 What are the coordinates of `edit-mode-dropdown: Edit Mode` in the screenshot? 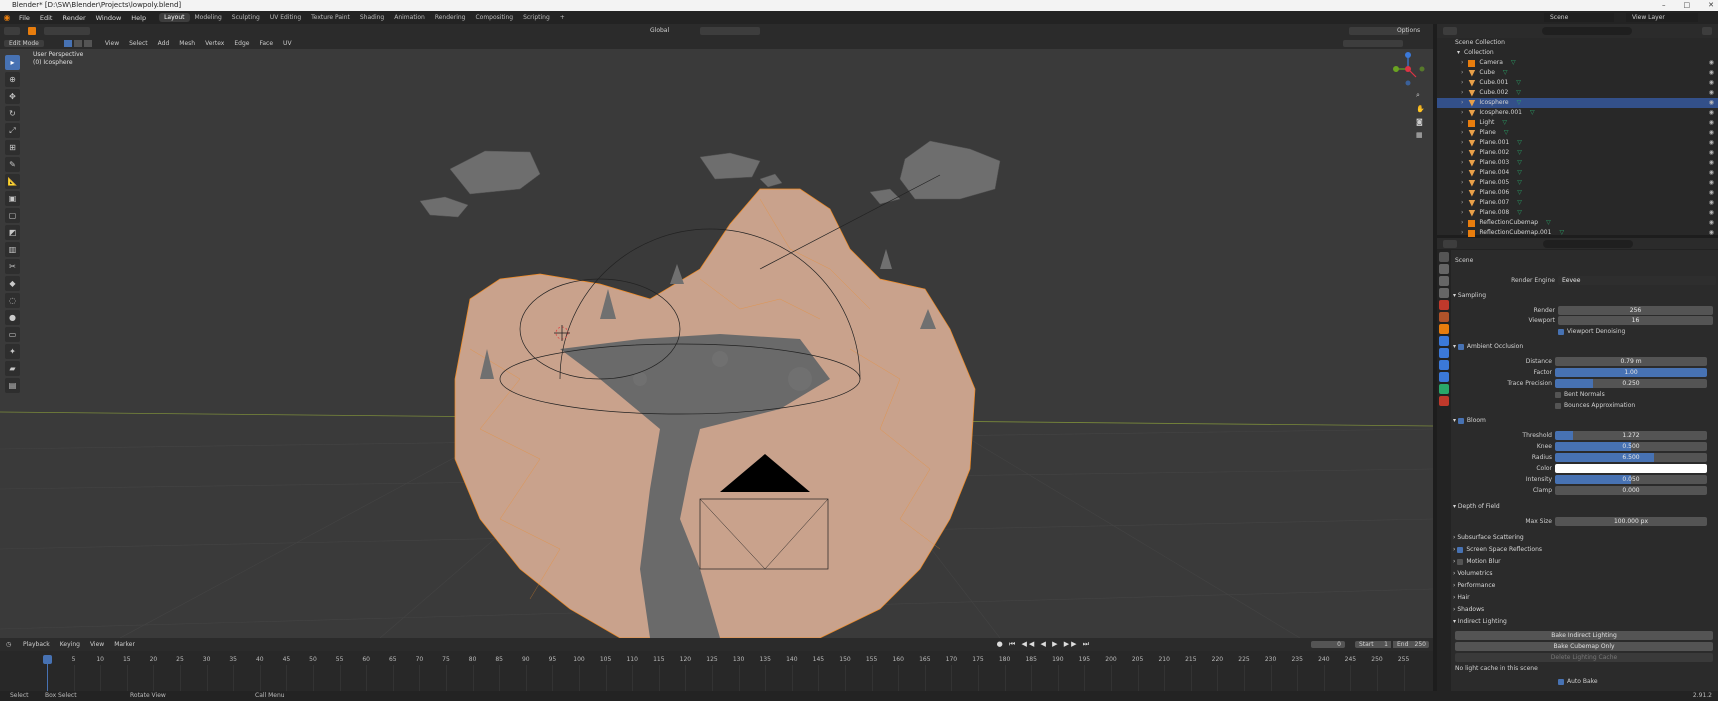 It's located at (24, 43).